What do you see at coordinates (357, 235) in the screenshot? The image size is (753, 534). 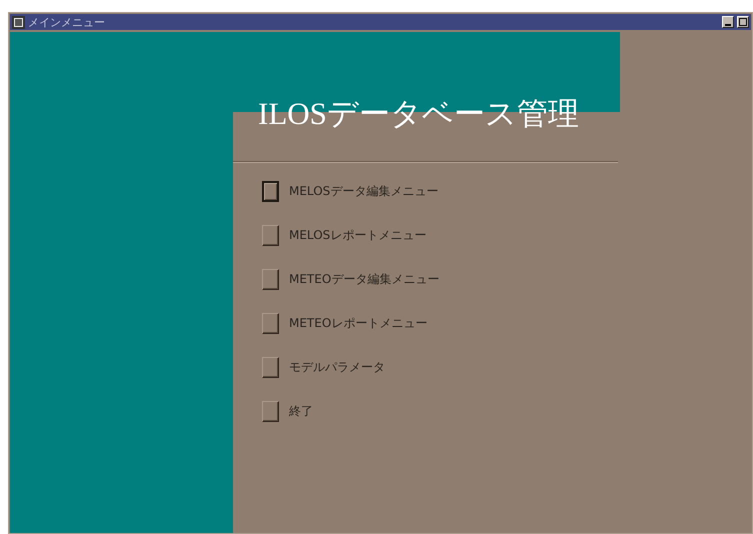 I see `menu-label: MELOSレポートメニュー` at bounding box center [357, 235].